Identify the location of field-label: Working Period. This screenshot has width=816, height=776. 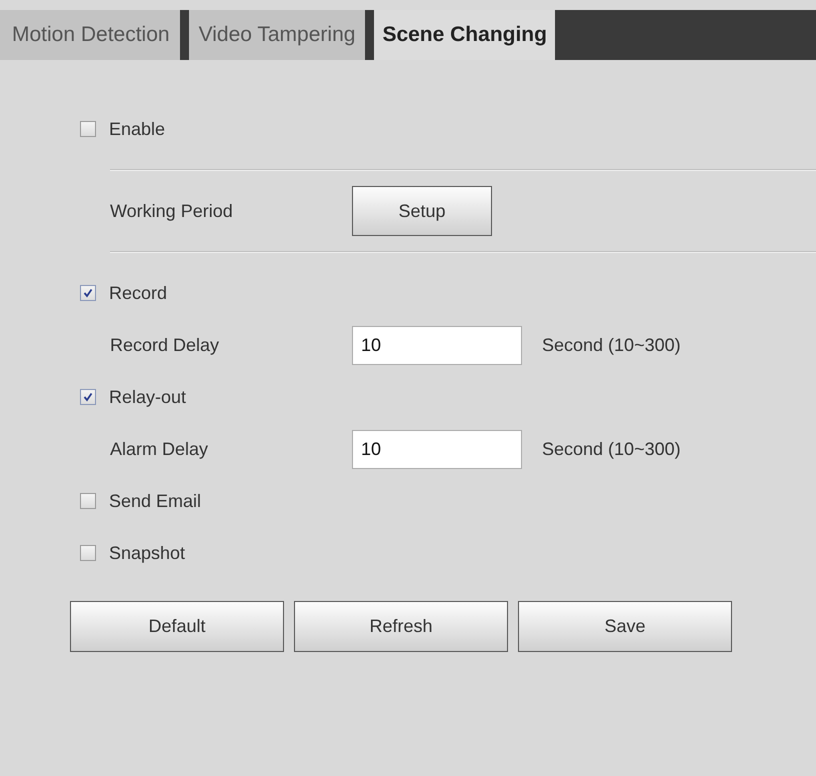
(172, 211).